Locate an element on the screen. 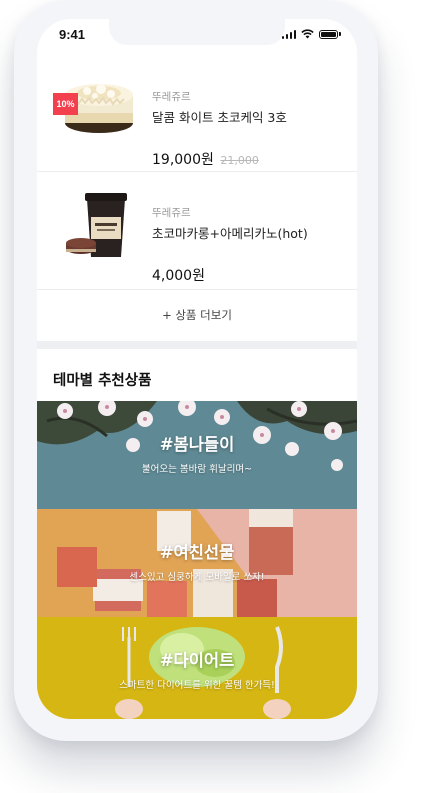 The image size is (430, 793). battery-icon is located at coordinates (328, 34).